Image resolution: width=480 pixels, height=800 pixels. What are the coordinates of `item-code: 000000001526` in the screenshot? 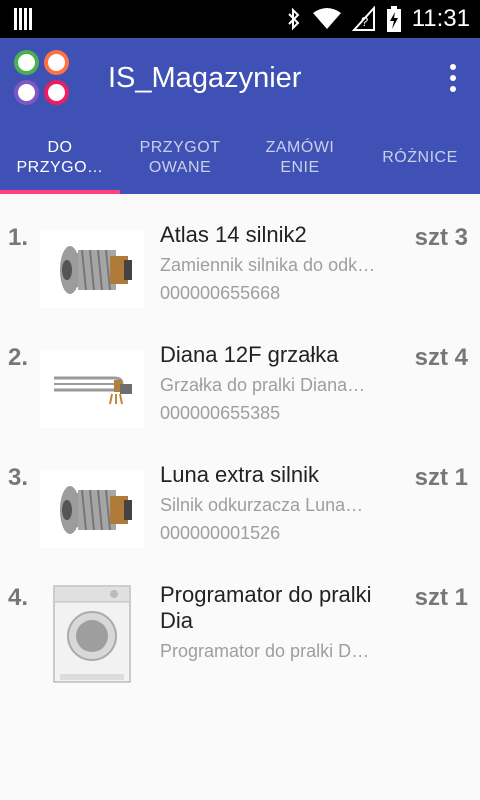 It's located at (220, 533).